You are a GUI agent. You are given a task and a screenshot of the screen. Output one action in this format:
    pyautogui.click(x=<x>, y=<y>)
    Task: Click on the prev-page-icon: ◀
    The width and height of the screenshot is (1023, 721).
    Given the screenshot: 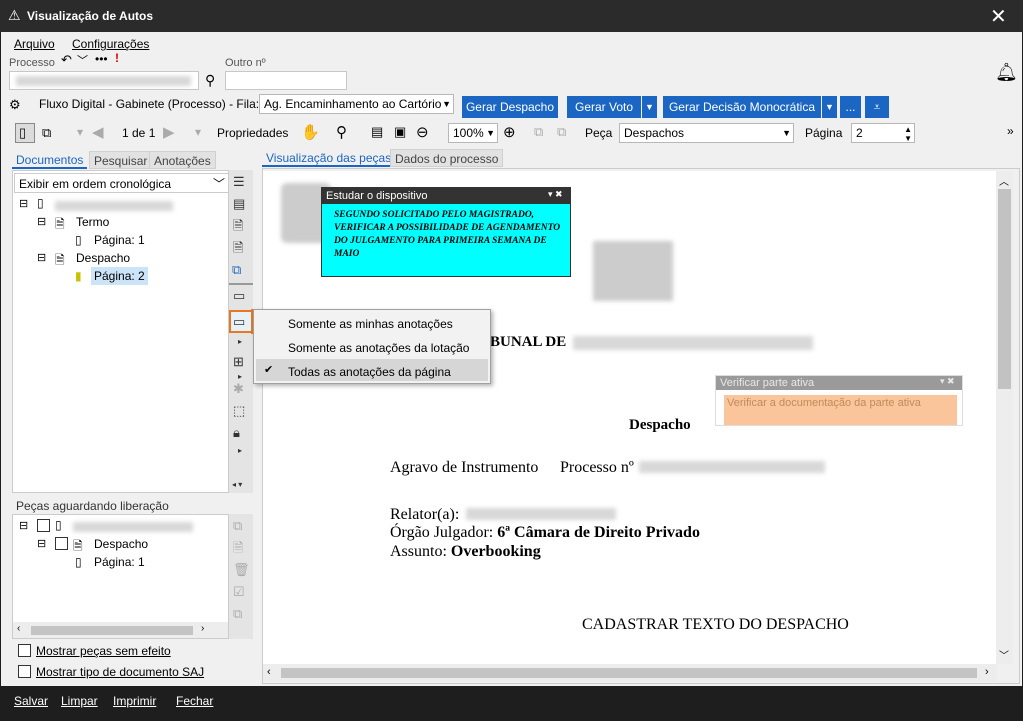 What is the action you would take?
    pyautogui.click(x=98, y=132)
    